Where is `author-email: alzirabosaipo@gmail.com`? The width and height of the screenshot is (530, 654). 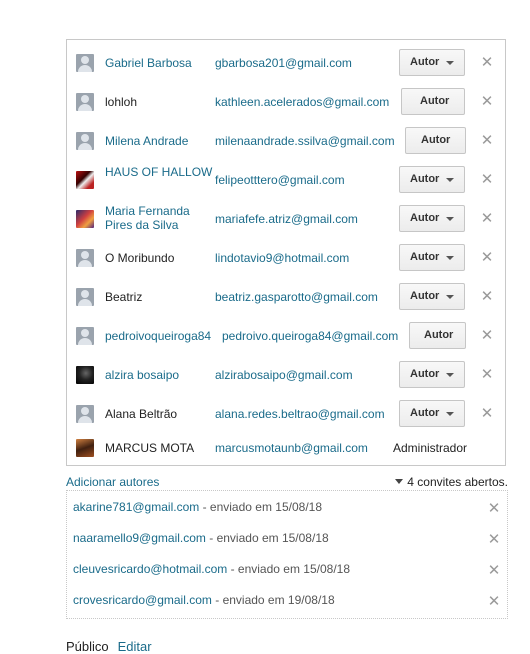
author-email: alzirabosaipo@gmail.com is located at coordinates (284, 375).